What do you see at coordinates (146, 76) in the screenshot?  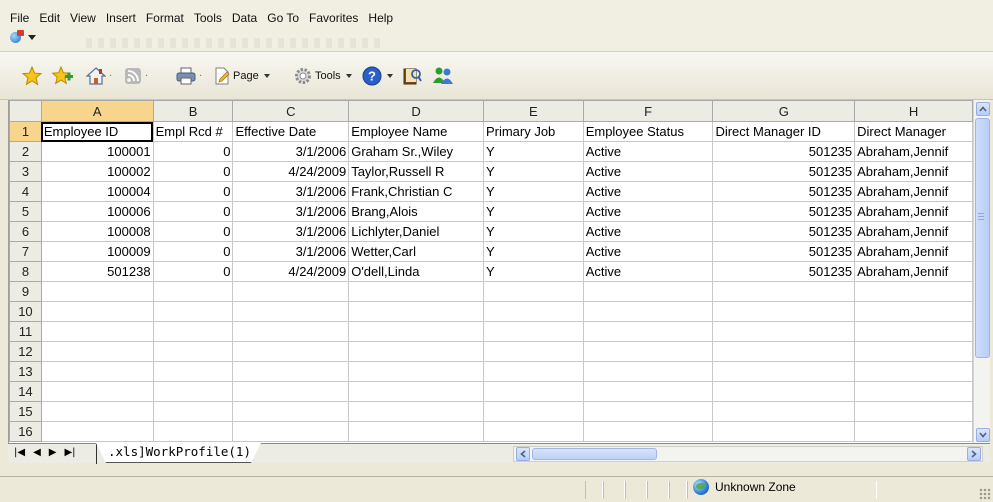 I see `feeds-dropdown-icon: ·` at bounding box center [146, 76].